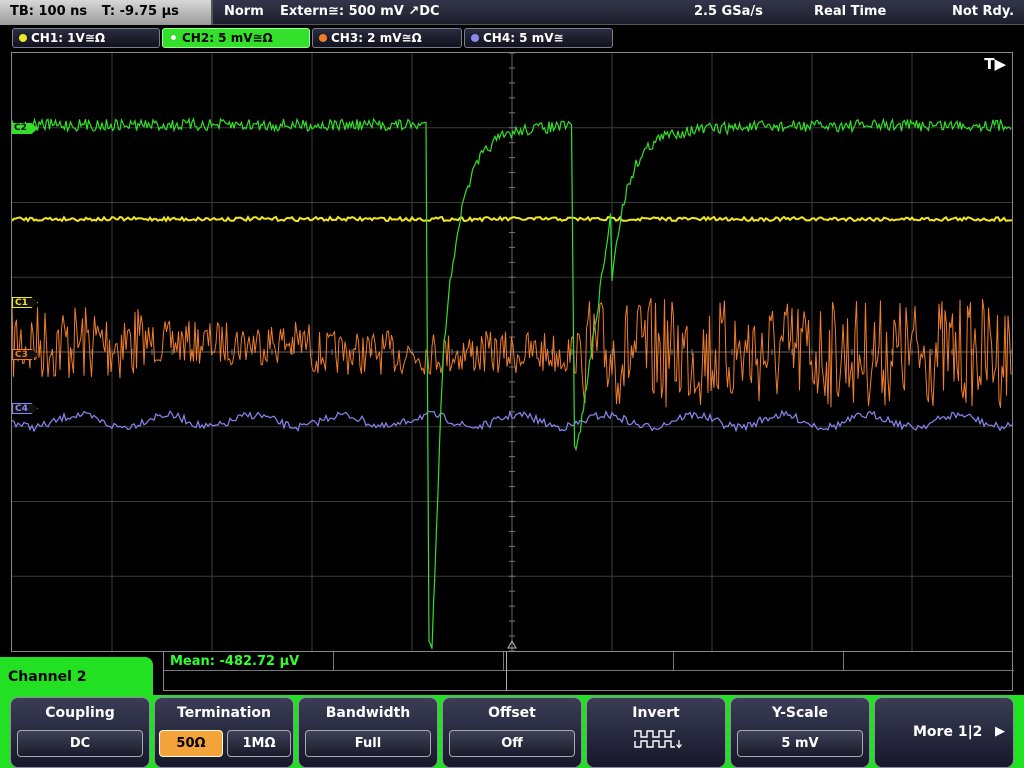 The width and height of the screenshot is (1024, 768). Describe the element at coordinates (76, 677) in the screenshot. I see `menu-title: Channel 2` at that location.